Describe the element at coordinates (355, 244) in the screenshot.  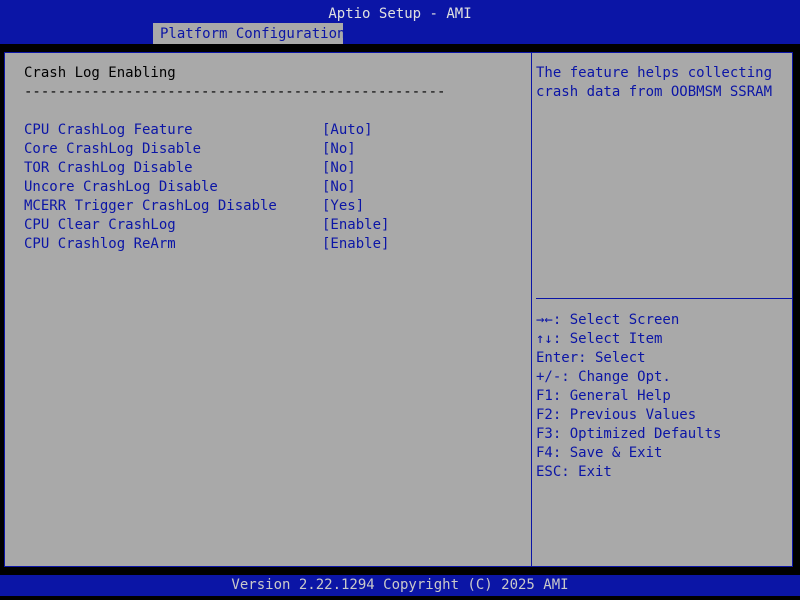
I see `option-cpu-crashlog-rearm-value: [Enable]` at that location.